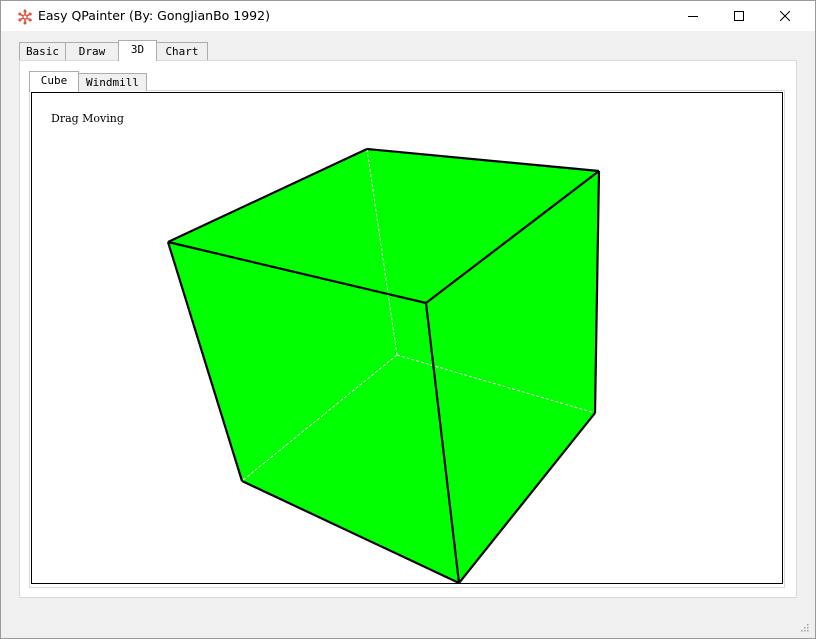  I want to click on close-button, so click(785, 16).